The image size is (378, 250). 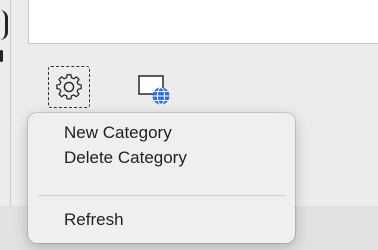 I want to click on web-document-button, so click(x=157, y=90).